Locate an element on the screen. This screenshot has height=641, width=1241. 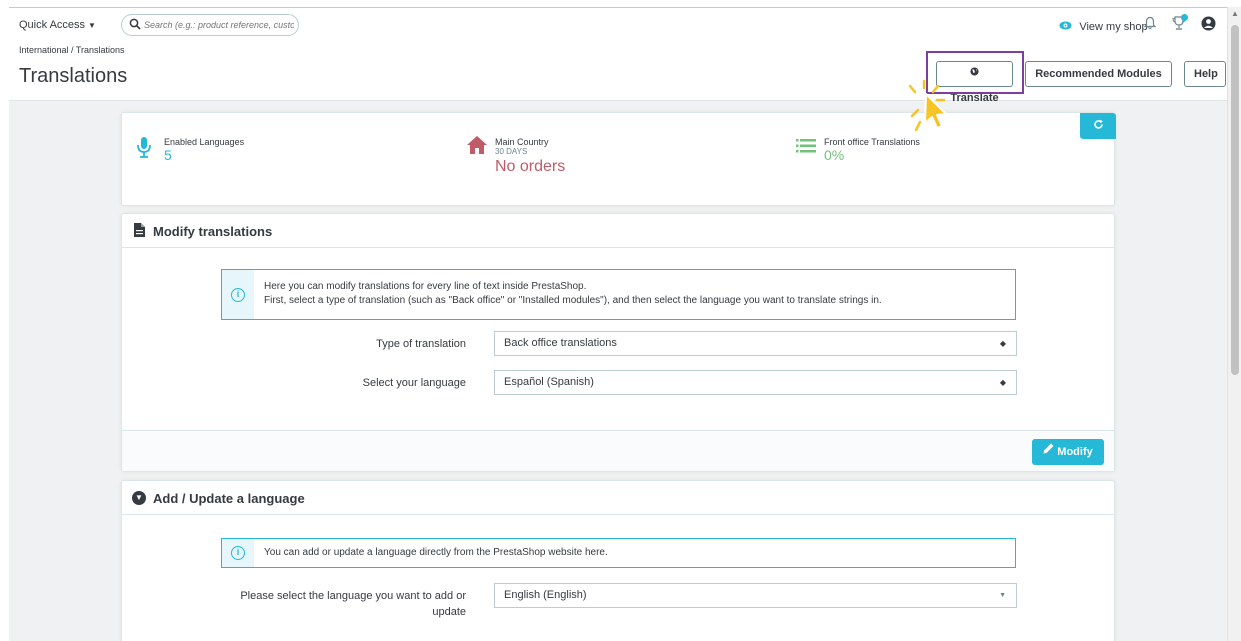
help-button: Help is located at coordinates (1205, 74).